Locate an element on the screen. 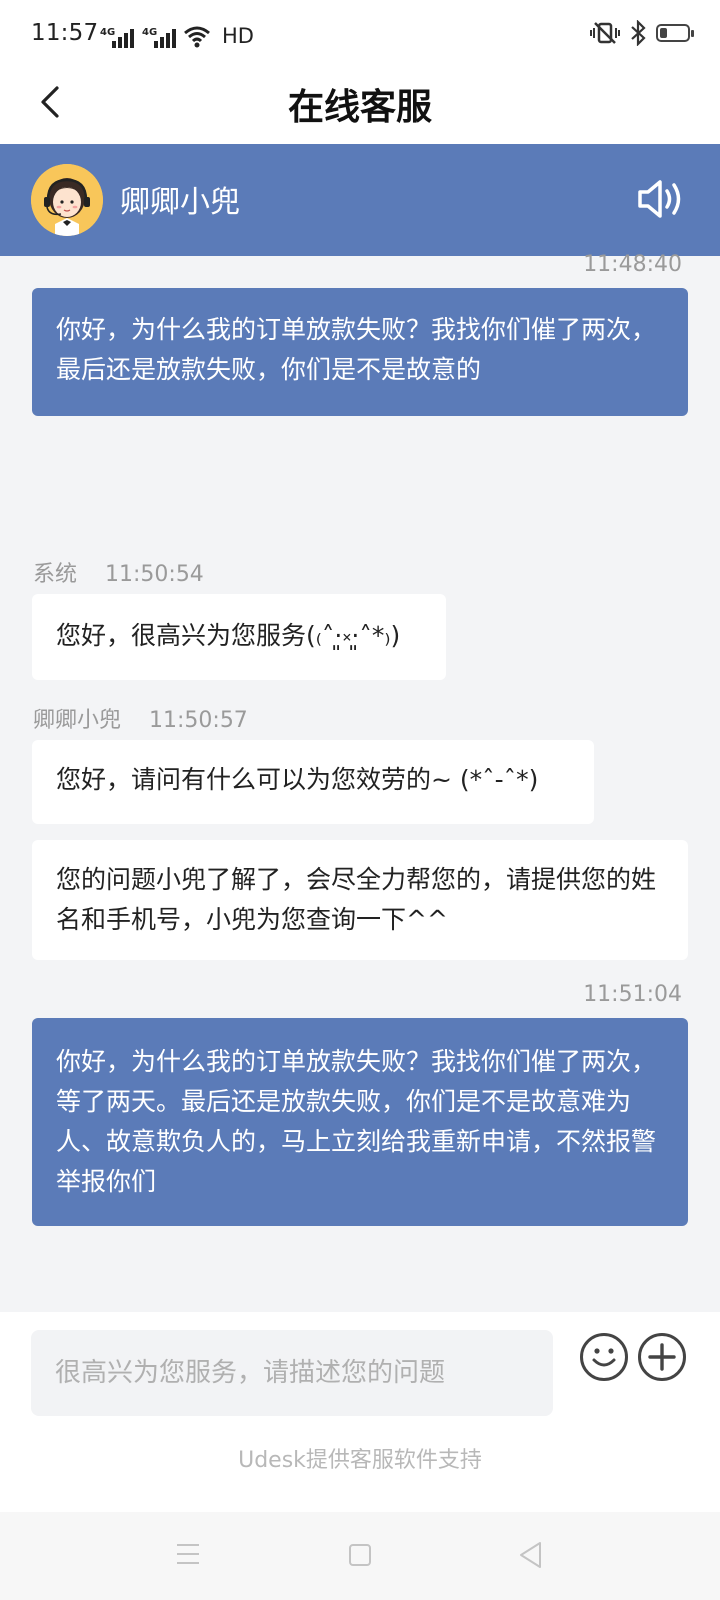  square-home-icon is located at coordinates (360, 1555).